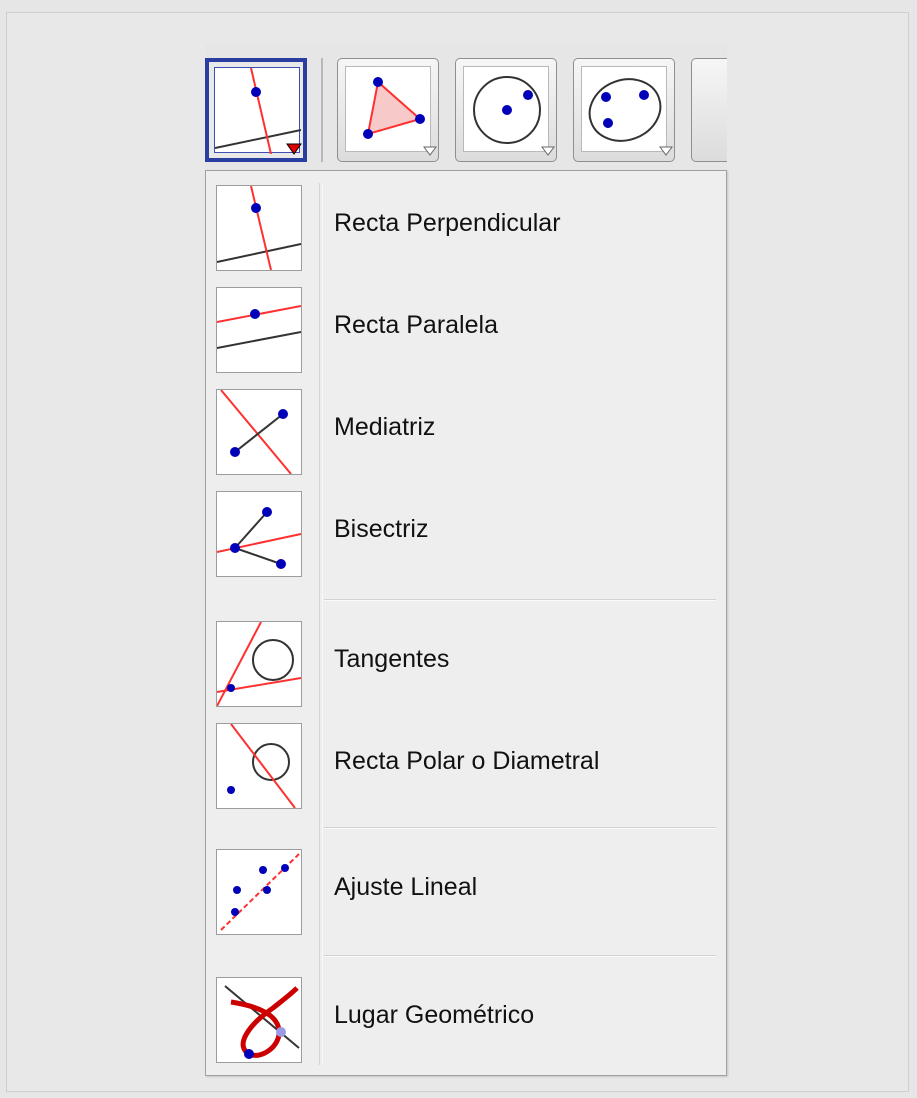 This screenshot has width=917, height=1098. I want to click on polar-line-icon, so click(259, 766).